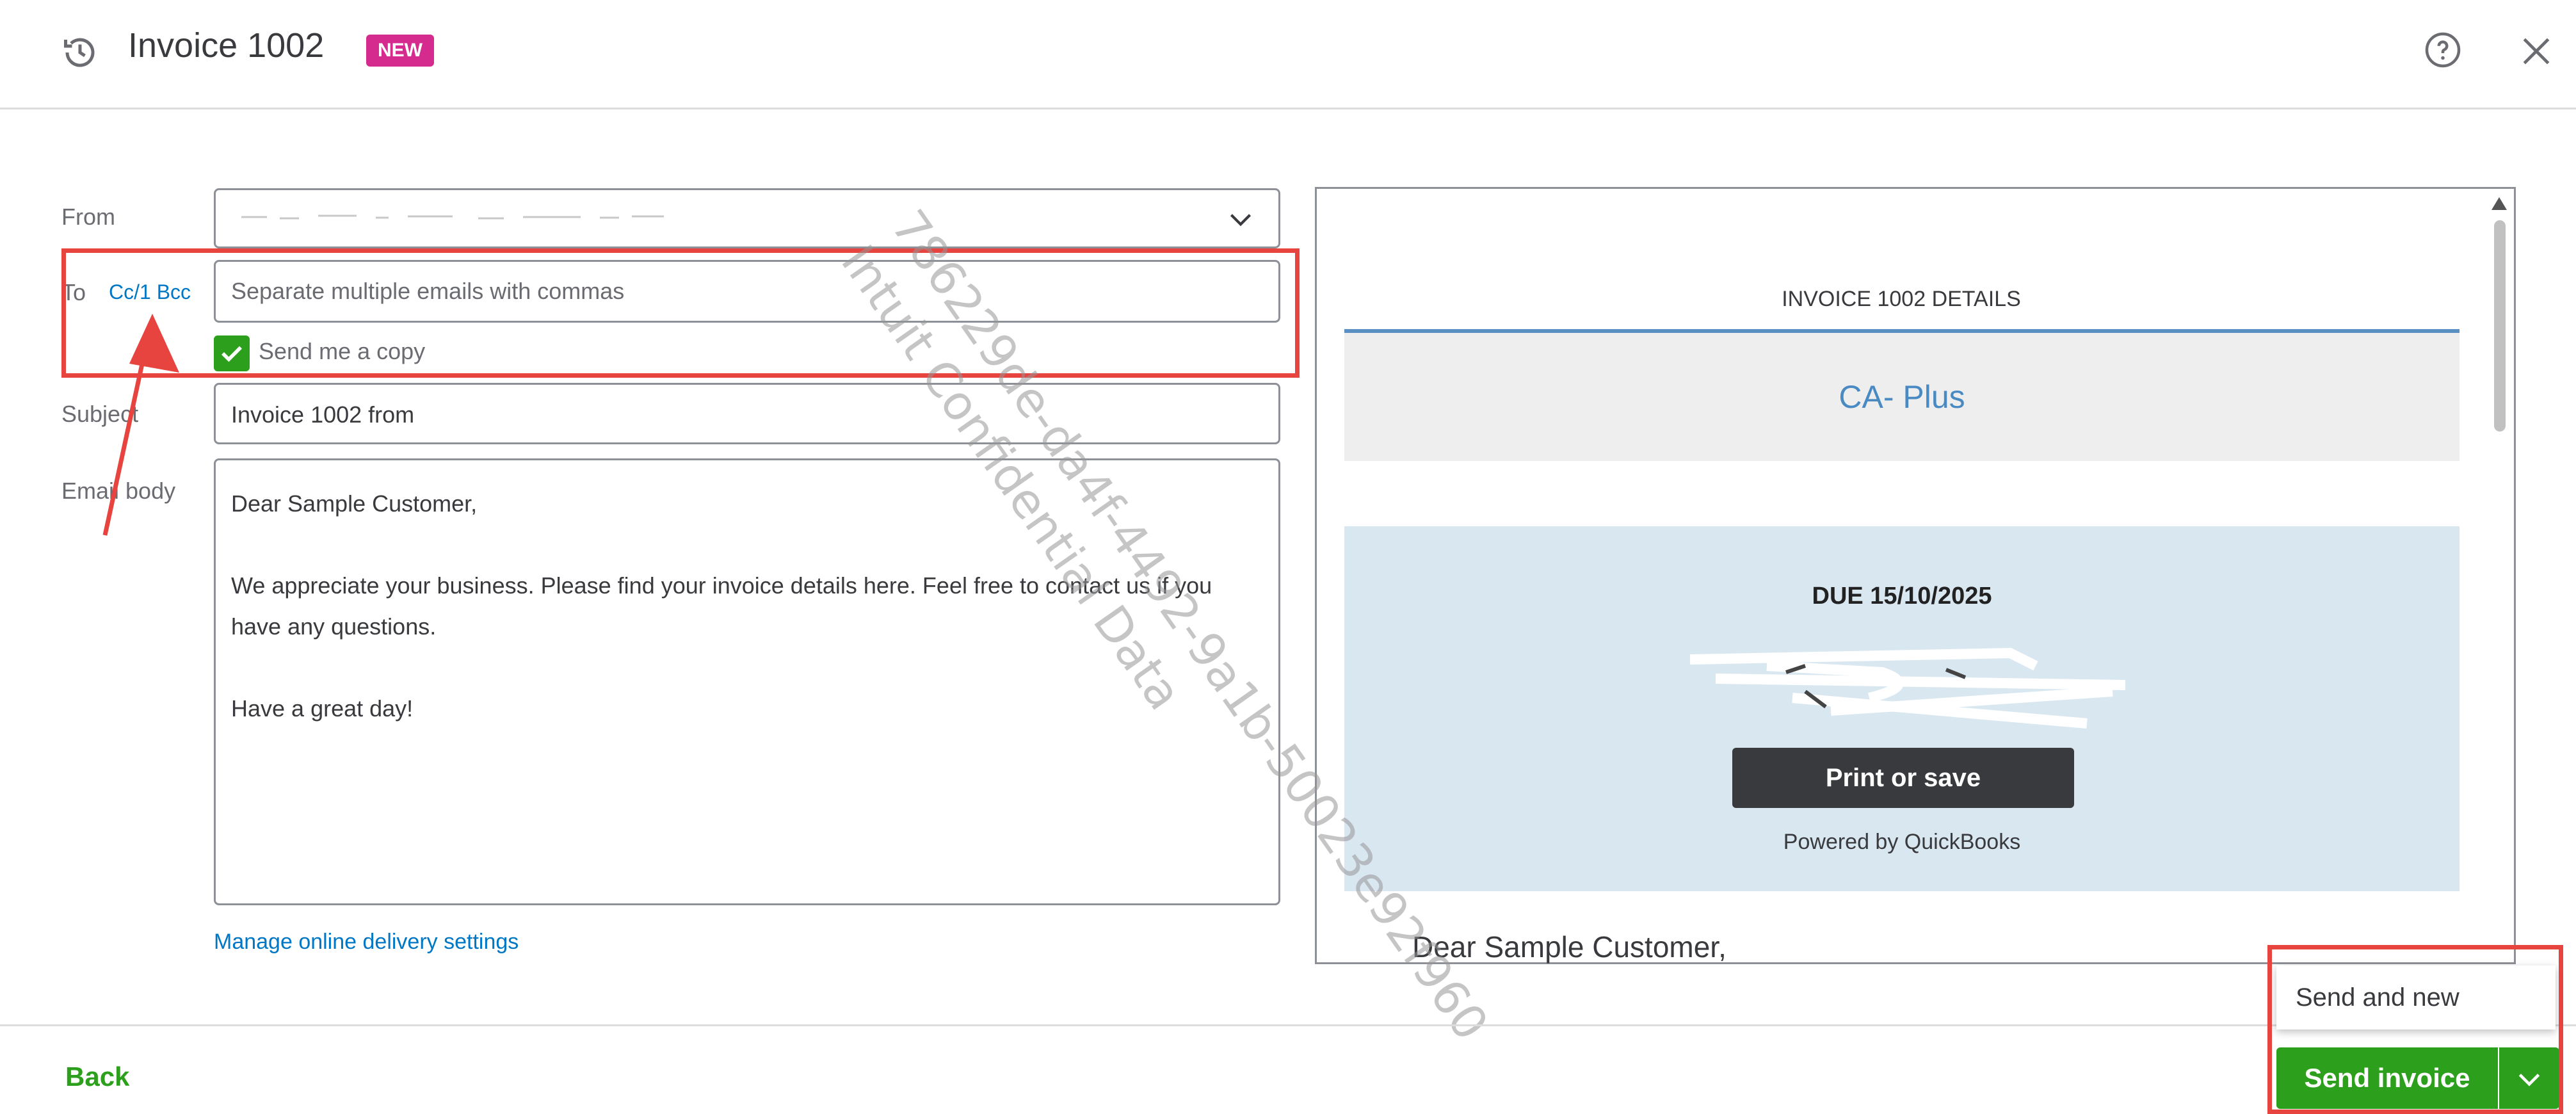  Describe the element at coordinates (2415, 1029) in the screenshot. I see `highlight-box-send` at that location.